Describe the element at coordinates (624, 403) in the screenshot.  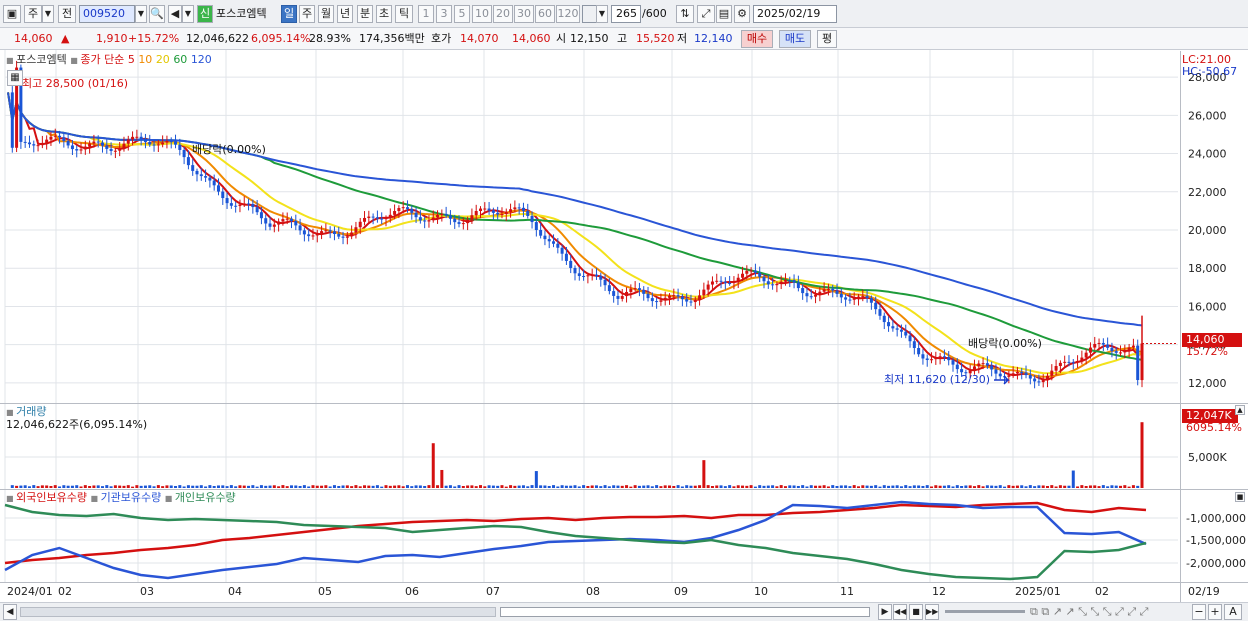
I see `price-volume-divider` at that location.